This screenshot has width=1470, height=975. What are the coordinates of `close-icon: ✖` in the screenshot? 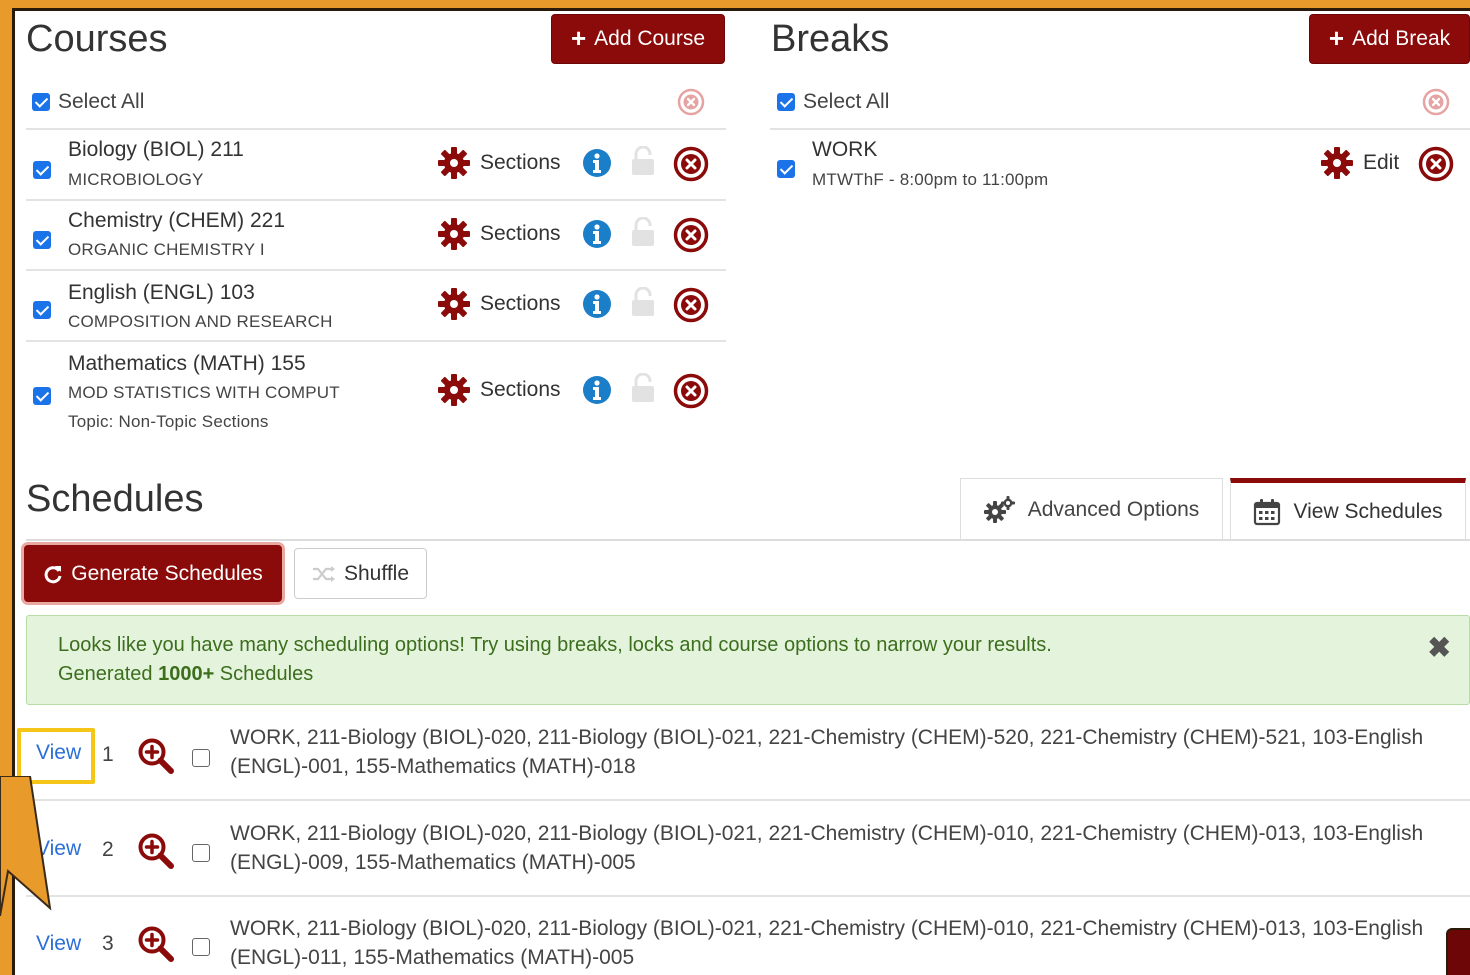 It's located at (1439, 648).